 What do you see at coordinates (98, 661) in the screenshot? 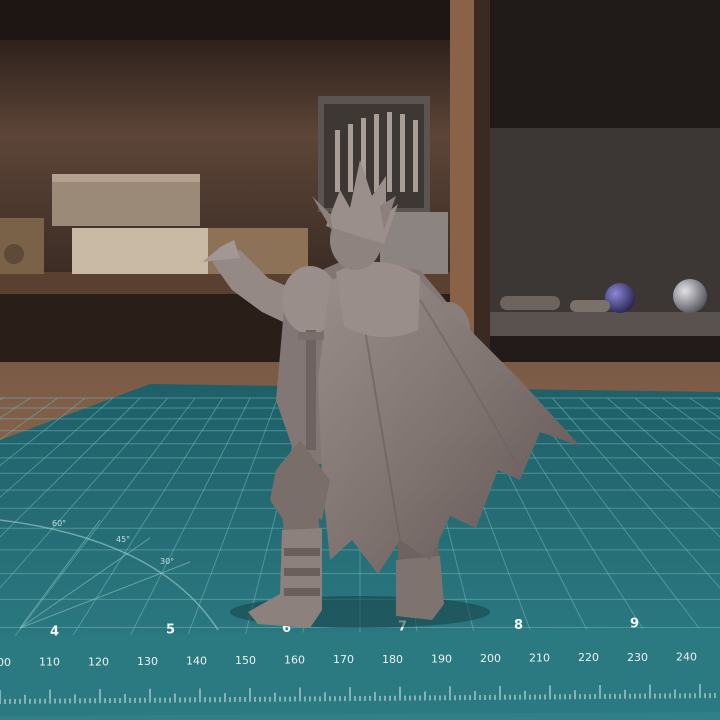
I see `ruler-mm-label: 120` at bounding box center [98, 661].